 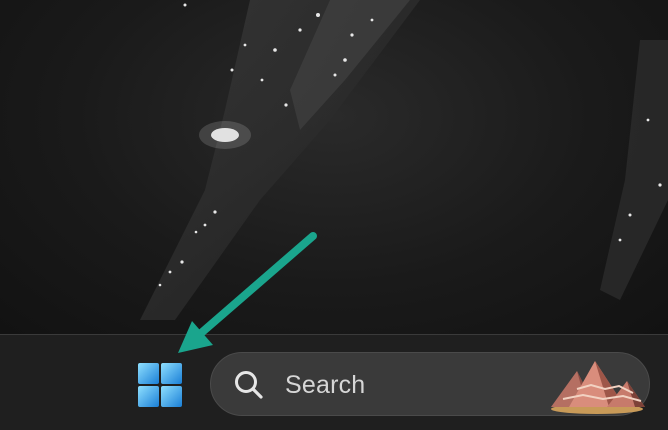 I want to click on windows-logo-icon, so click(x=160, y=385).